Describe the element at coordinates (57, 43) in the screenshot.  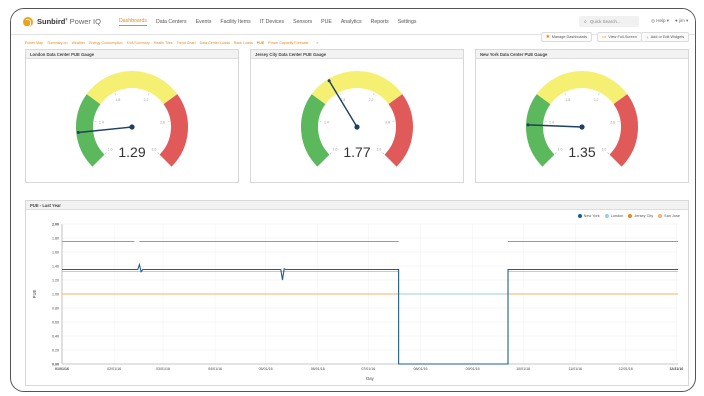
I see `tab-summary-on: Summary on` at that location.